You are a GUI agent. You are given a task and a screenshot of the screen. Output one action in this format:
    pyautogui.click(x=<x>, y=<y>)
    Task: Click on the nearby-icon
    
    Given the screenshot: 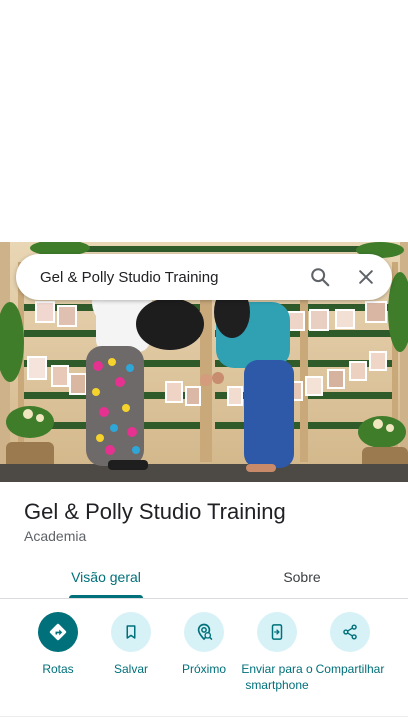 What is the action you would take?
    pyautogui.click(x=205, y=632)
    